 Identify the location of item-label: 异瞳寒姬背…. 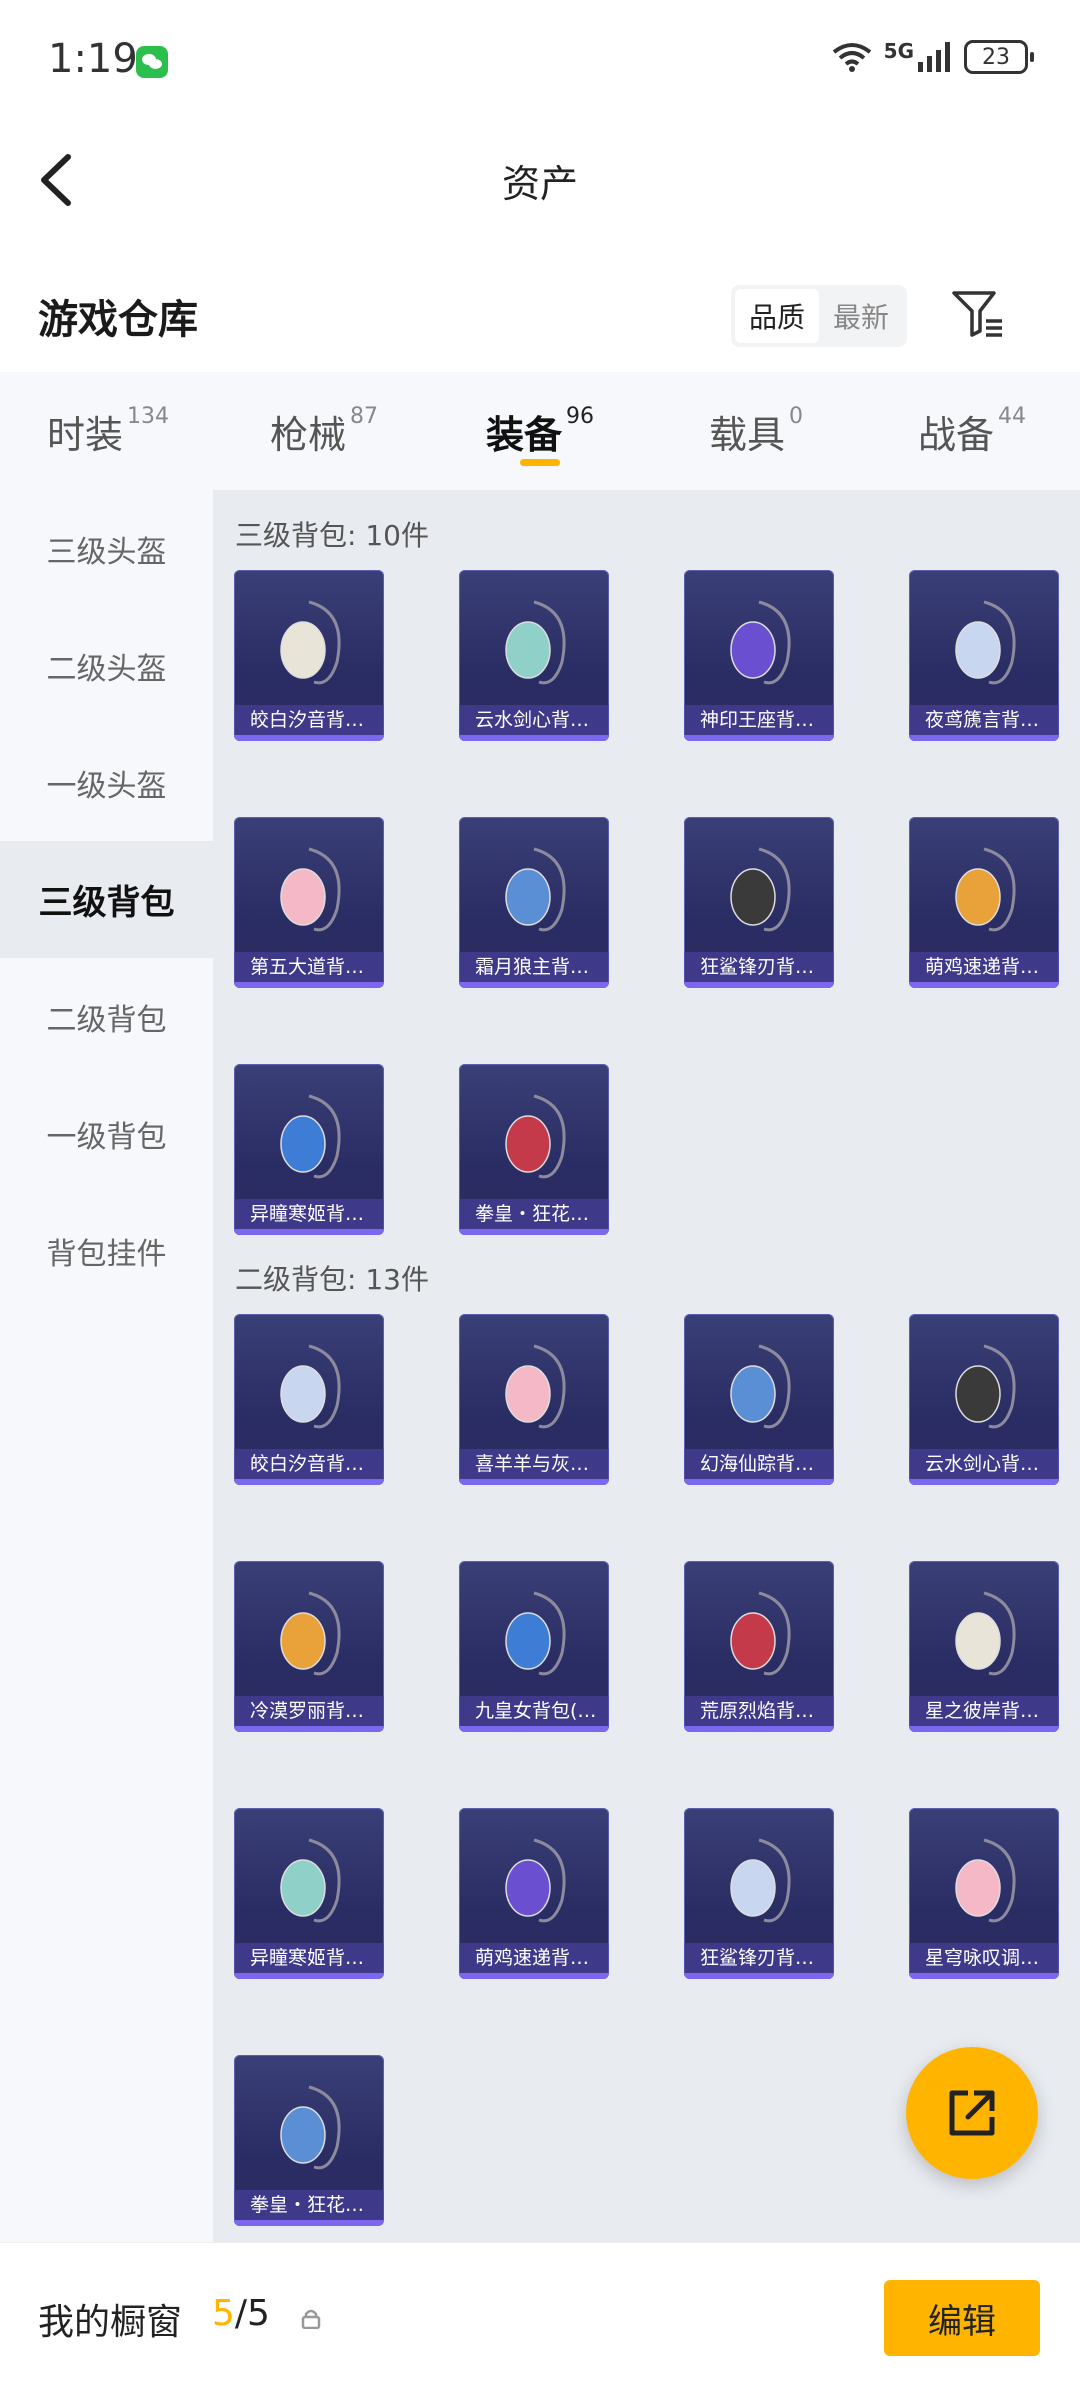
(309, 1214).